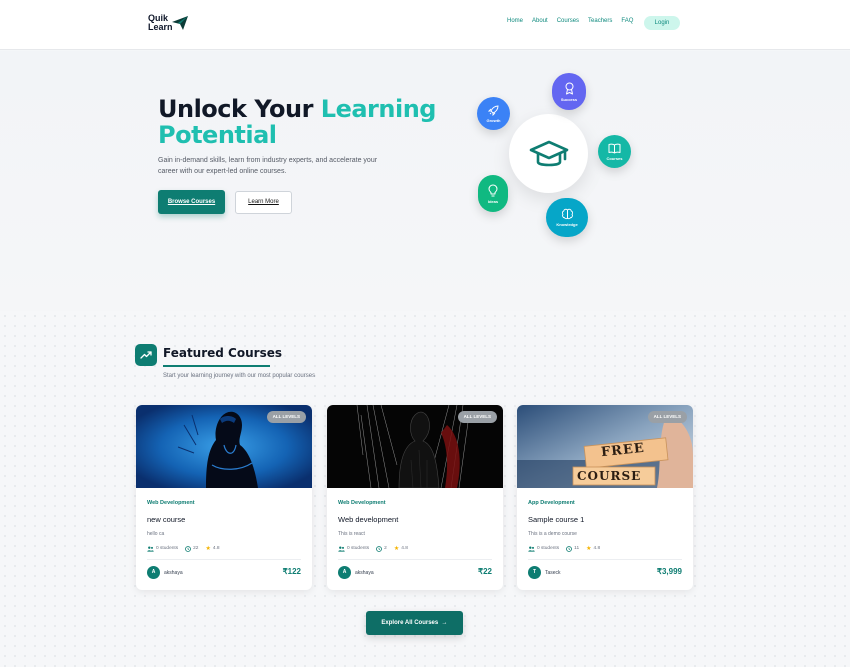  I want to click on login-button: Login, so click(662, 23).